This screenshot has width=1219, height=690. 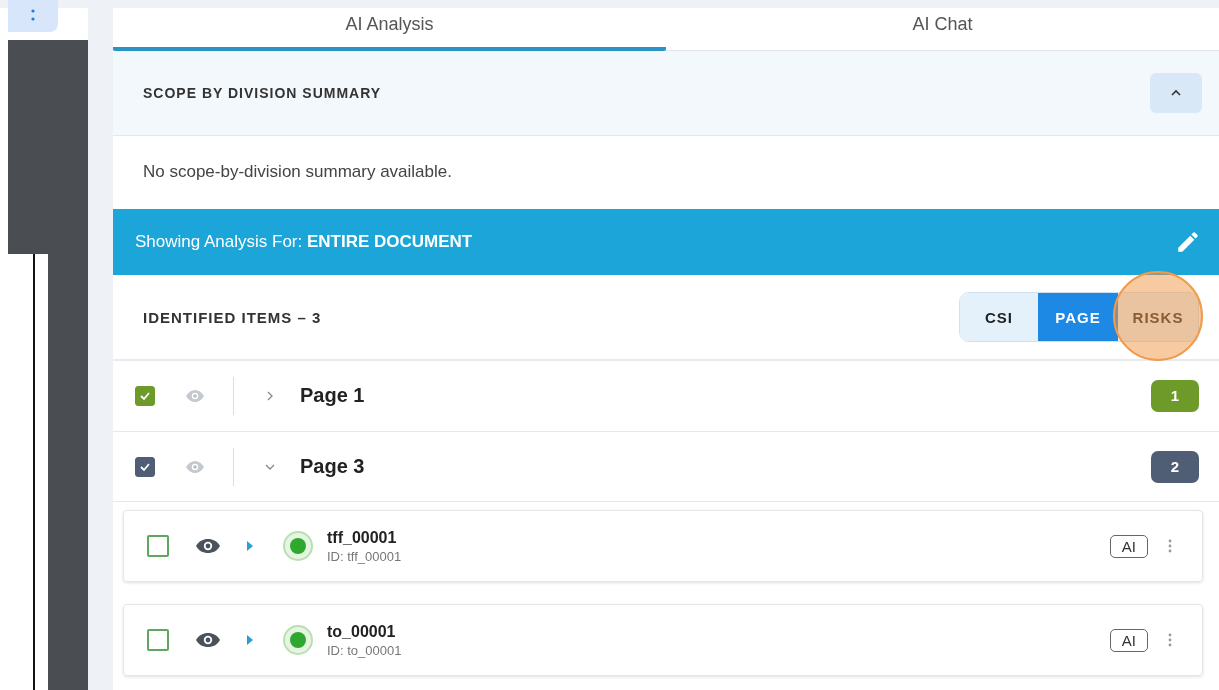 What do you see at coordinates (942, 29) in the screenshot?
I see `tab: AI Chat` at bounding box center [942, 29].